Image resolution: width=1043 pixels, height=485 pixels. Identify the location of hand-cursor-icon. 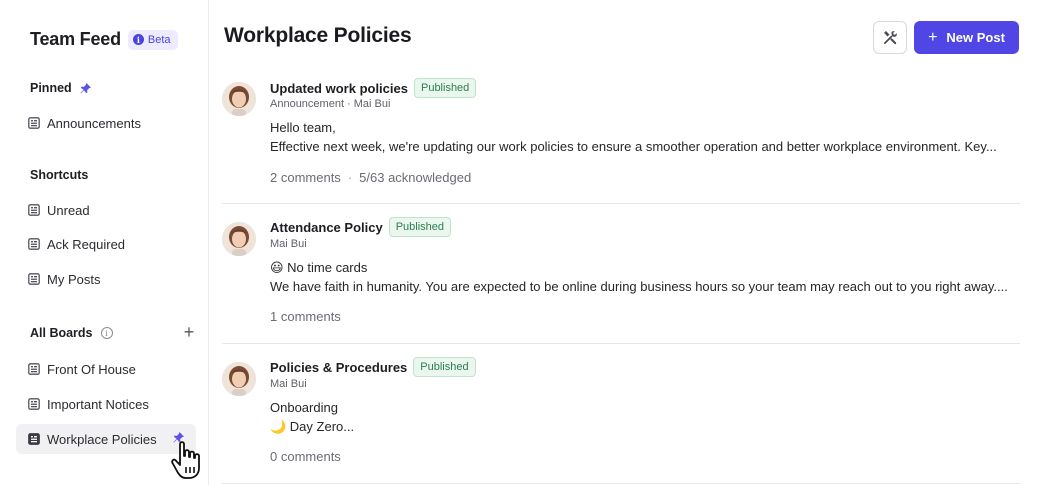
(185, 460).